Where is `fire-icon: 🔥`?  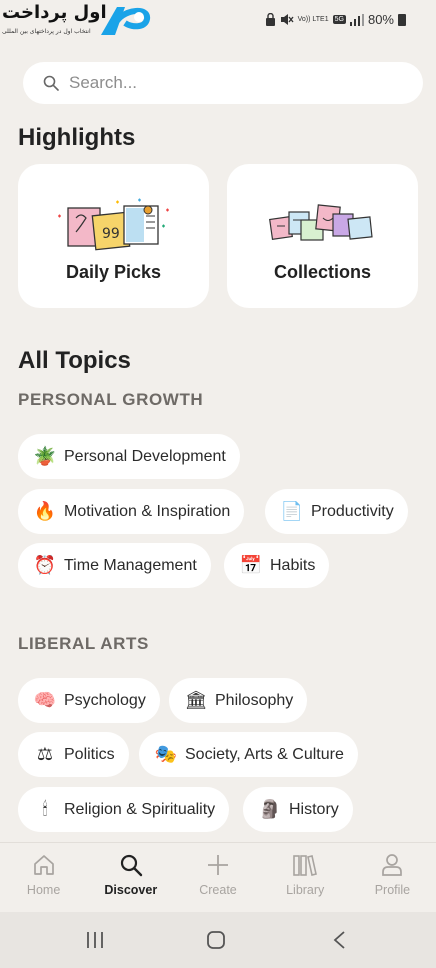 fire-icon: 🔥 is located at coordinates (45, 511).